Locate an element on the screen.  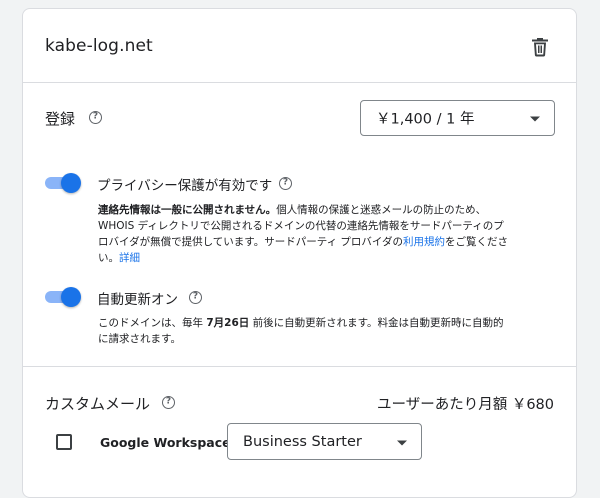
auto-renew-toggle is located at coordinates (63, 296).